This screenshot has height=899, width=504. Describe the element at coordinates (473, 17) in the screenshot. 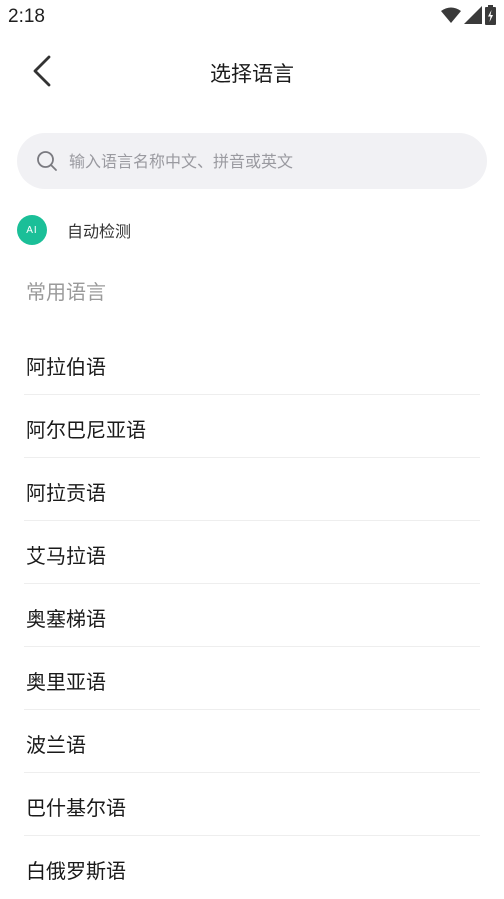

I see `signal-icon` at that location.